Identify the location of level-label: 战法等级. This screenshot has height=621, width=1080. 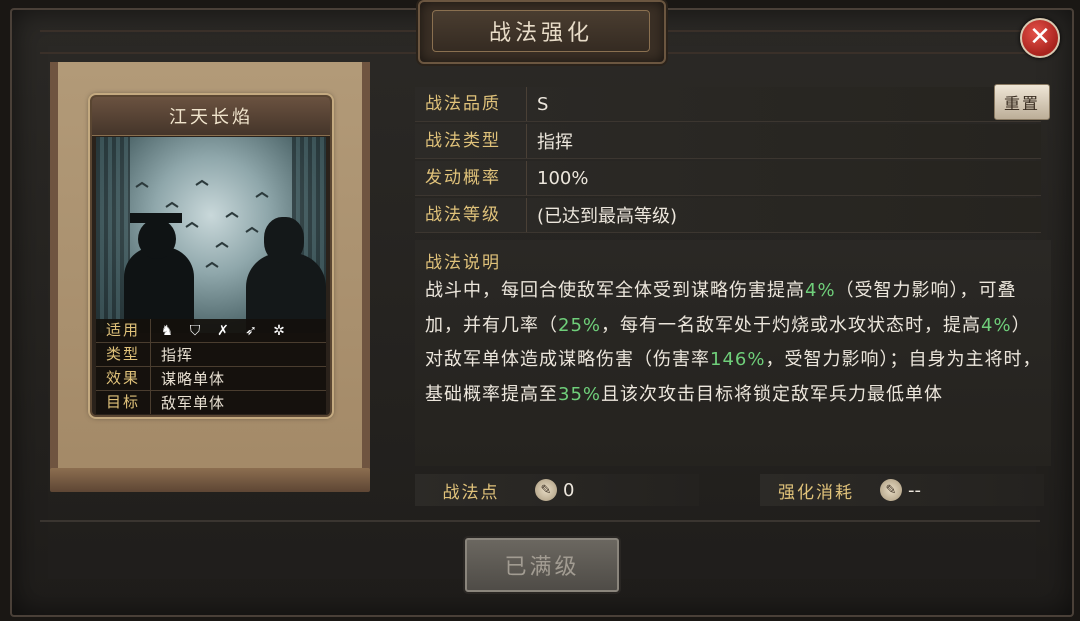
(471, 215).